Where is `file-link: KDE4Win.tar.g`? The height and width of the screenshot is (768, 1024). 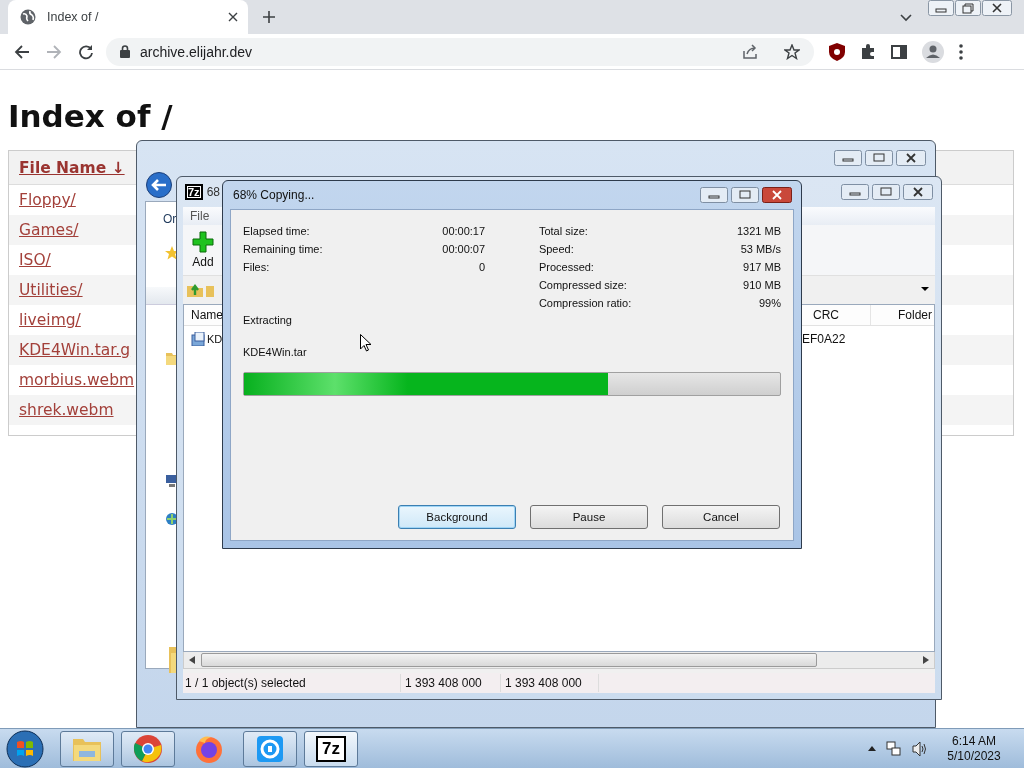
file-link: KDE4Win.tar.g is located at coordinates (75, 350).